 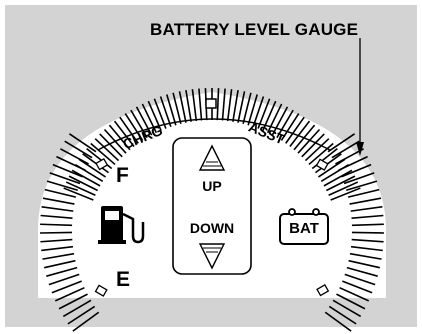 I want to click on fuel-empty-label: E, so click(x=123, y=279).